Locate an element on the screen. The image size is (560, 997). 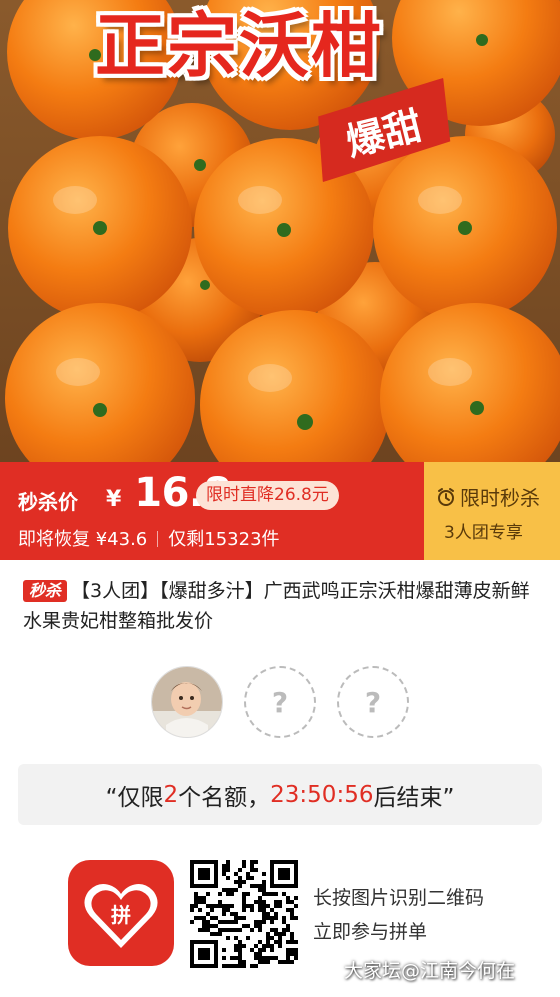
price-label: 秒杀价 is located at coordinates (48, 502).